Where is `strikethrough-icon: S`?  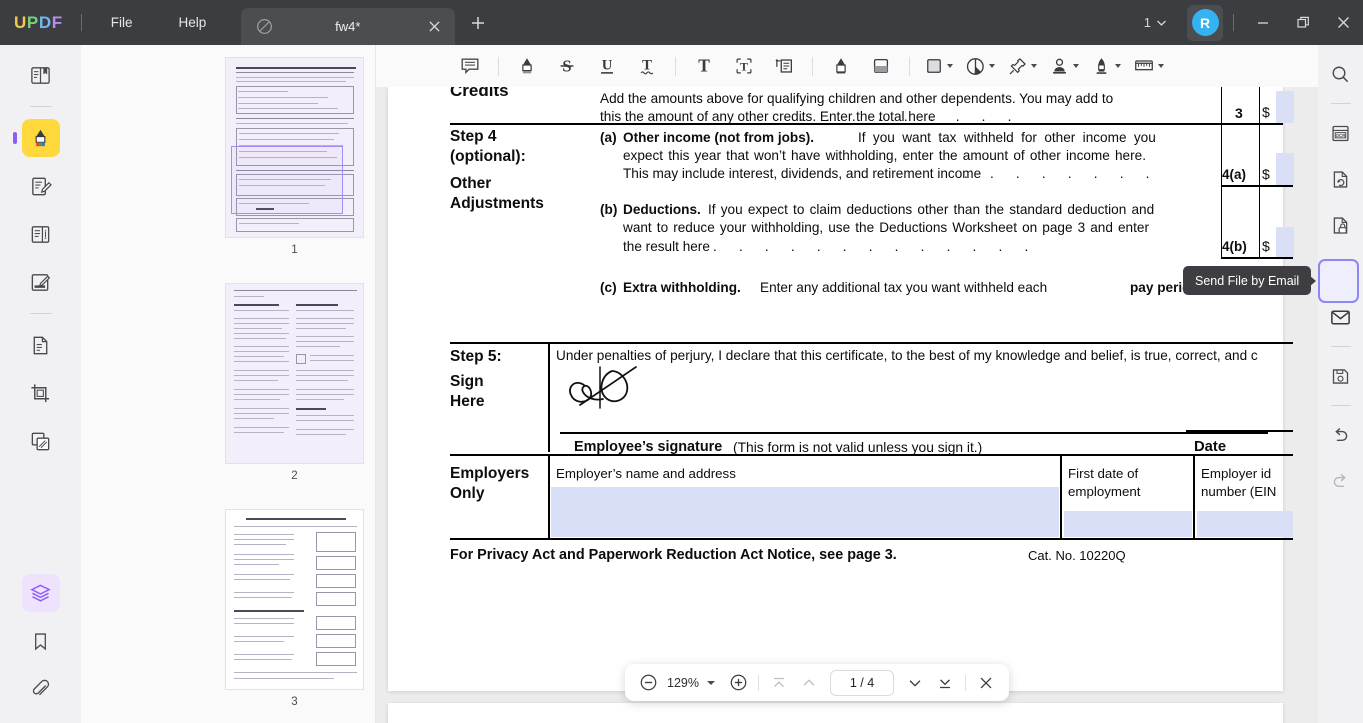 strikethrough-icon: S is located at coordinates (567, 66).